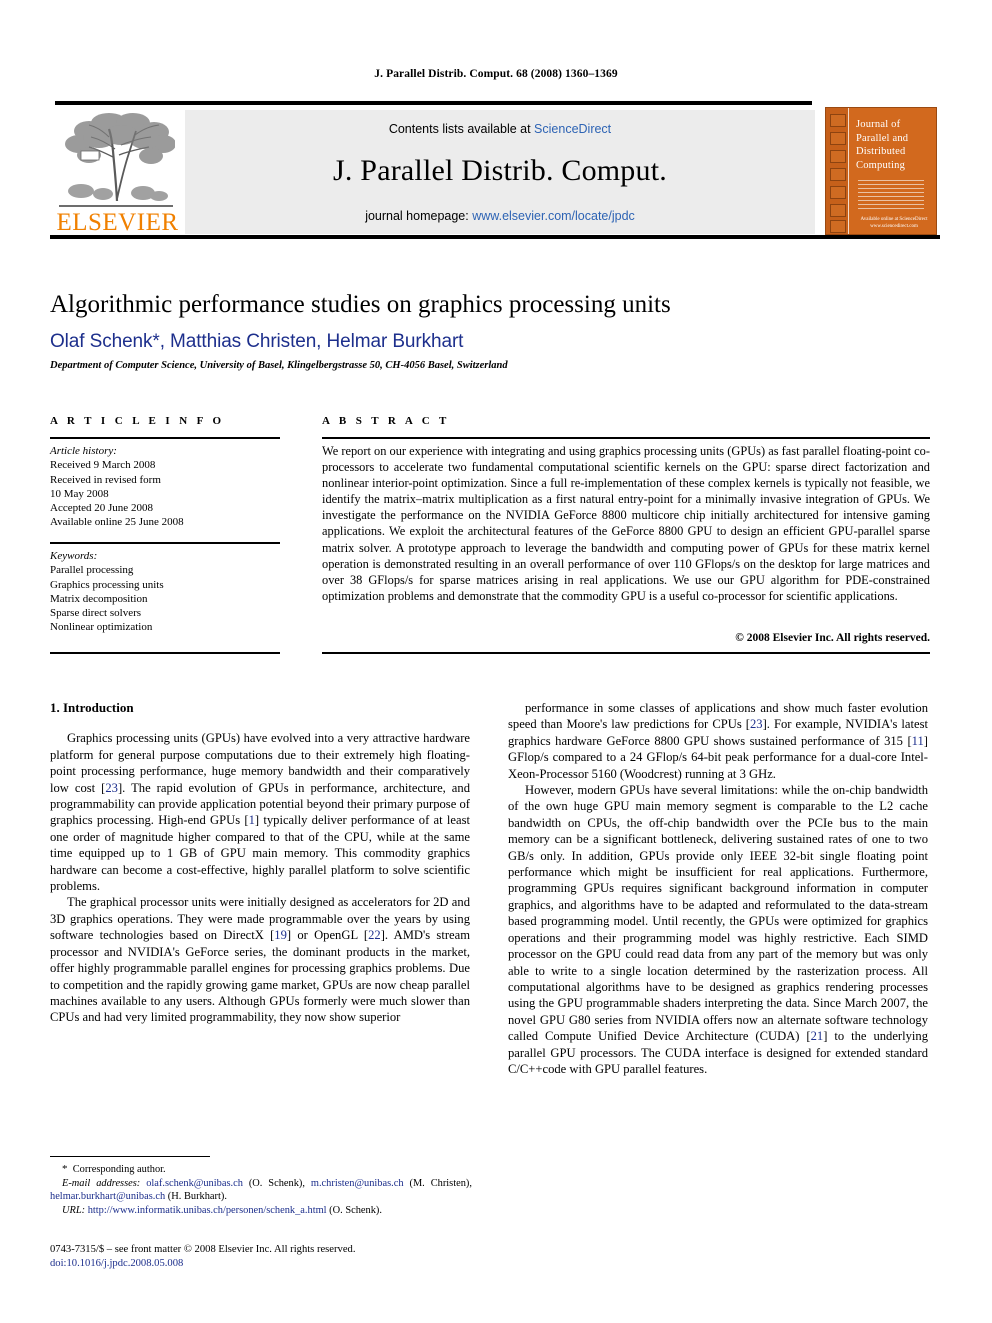 The image size is (992, 1323). Describe the element at coordinates (130, 1156) in the screenshot. I see `footnote-rule` at that location.